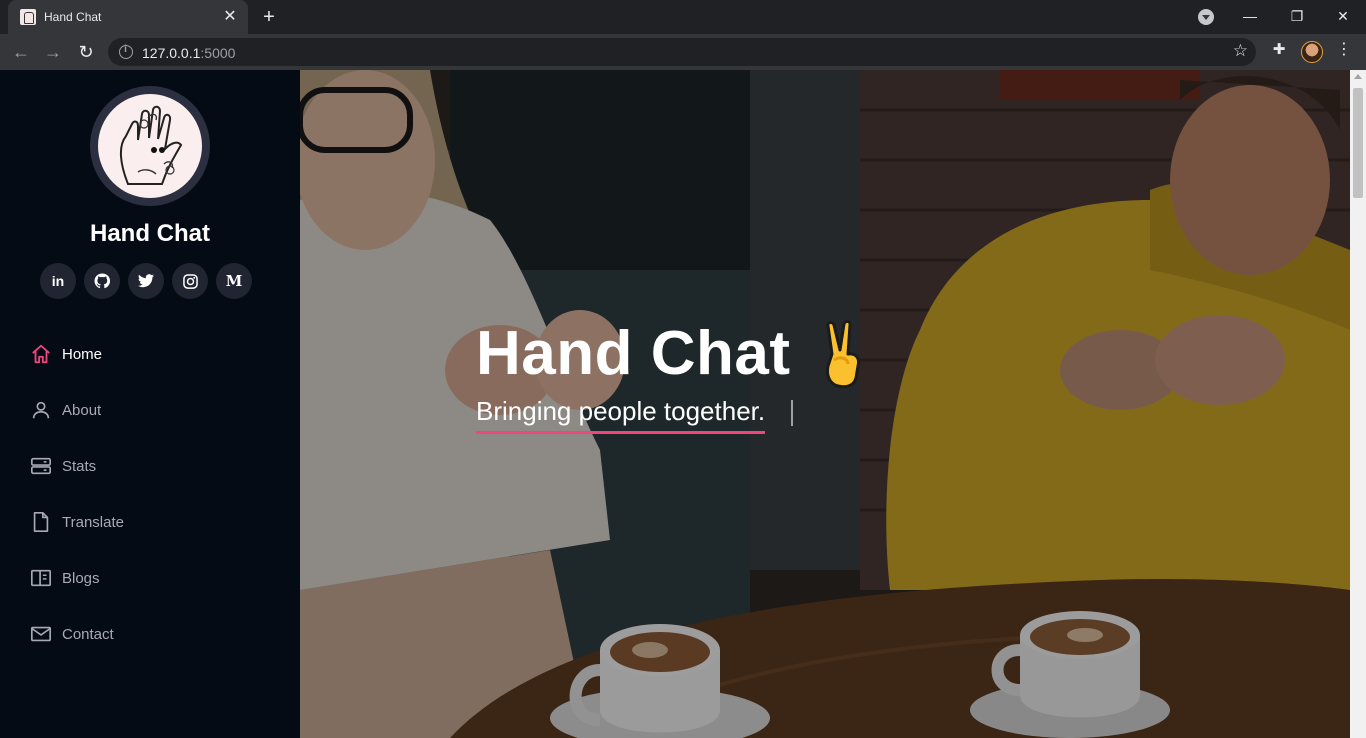 The width and height of the screenshot is (1366, 738). I want to click on nav-label-home: Home, so click(82, 354).